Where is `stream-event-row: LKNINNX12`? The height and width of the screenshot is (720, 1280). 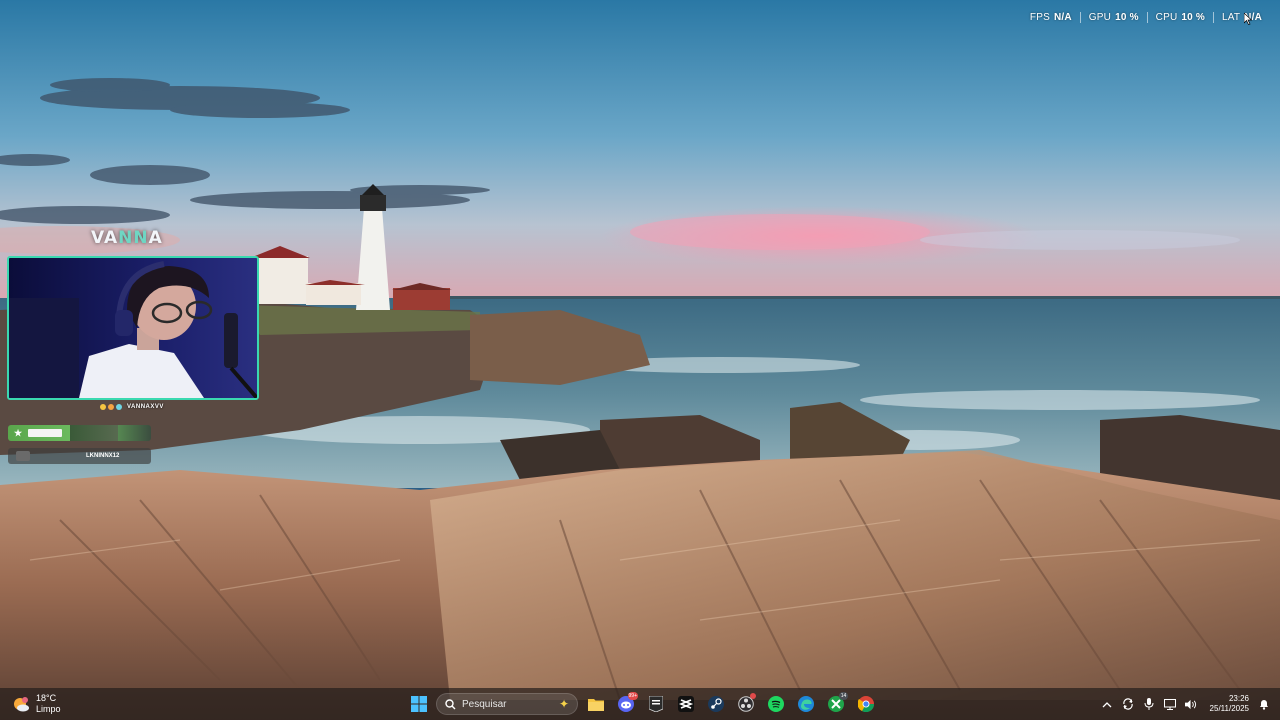
stream-event-row: LKNINNX12 is located at coordinates (79, 456).